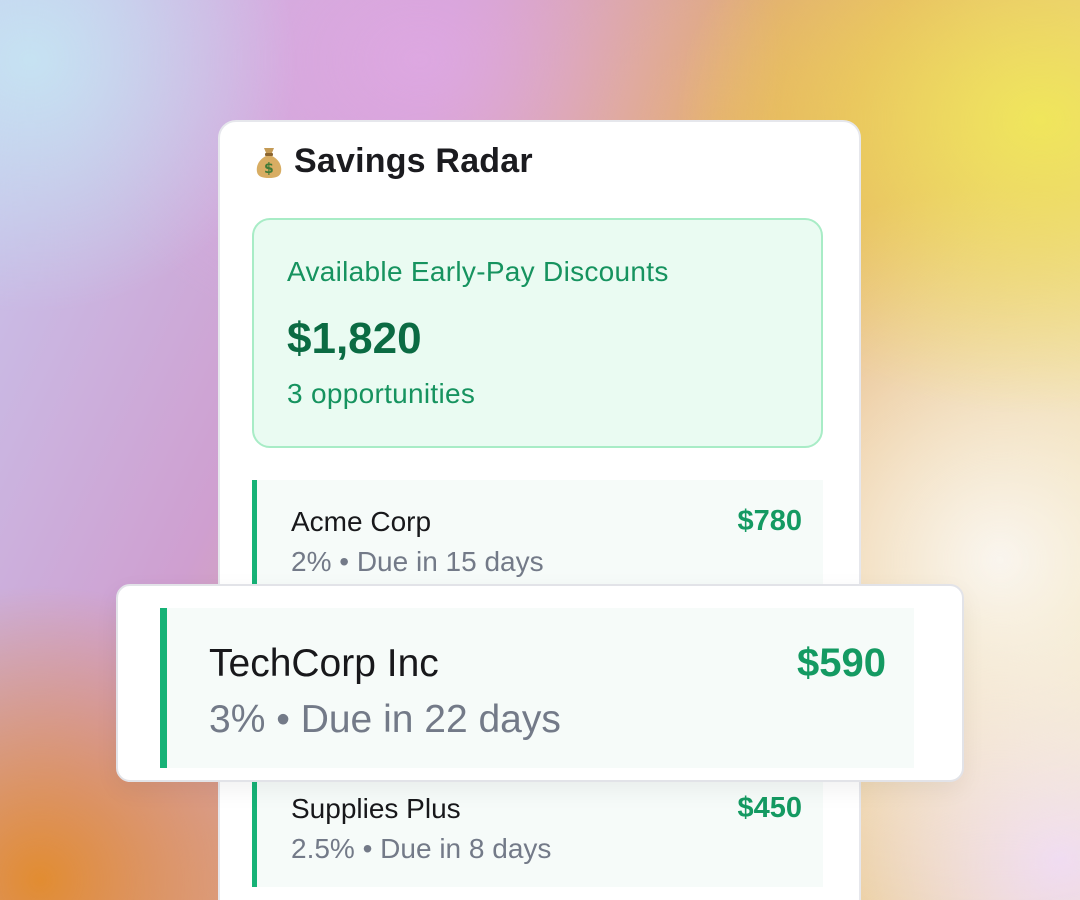 The image size is (1080, 900). I want to click on discount-terms: 3% • Due in 22 days, so click(385, 719).